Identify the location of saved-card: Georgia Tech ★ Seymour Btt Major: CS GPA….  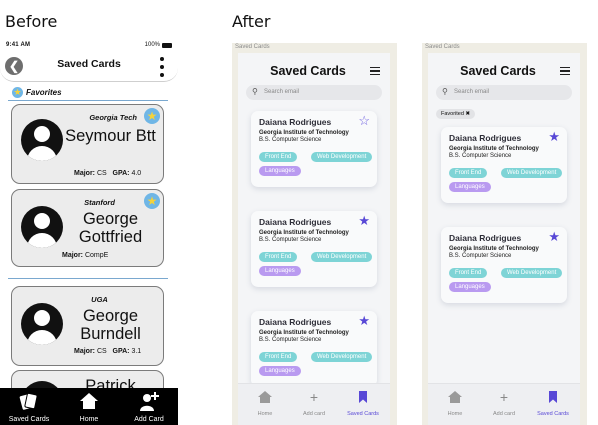
(87, 144).